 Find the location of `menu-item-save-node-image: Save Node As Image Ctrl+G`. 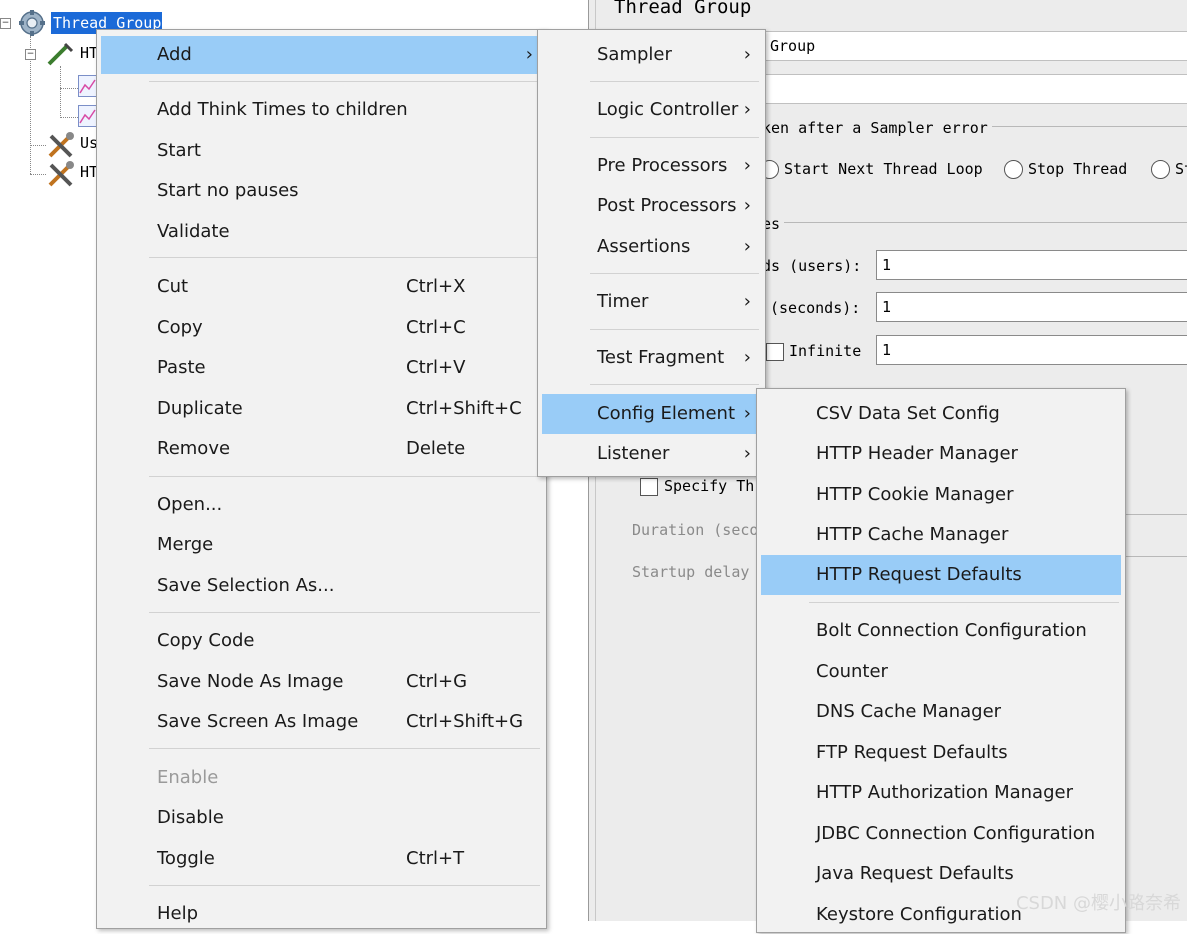

menu-item-save-node-image: Save Node As Image Ctrl+G is located at coordinates (321, 682).